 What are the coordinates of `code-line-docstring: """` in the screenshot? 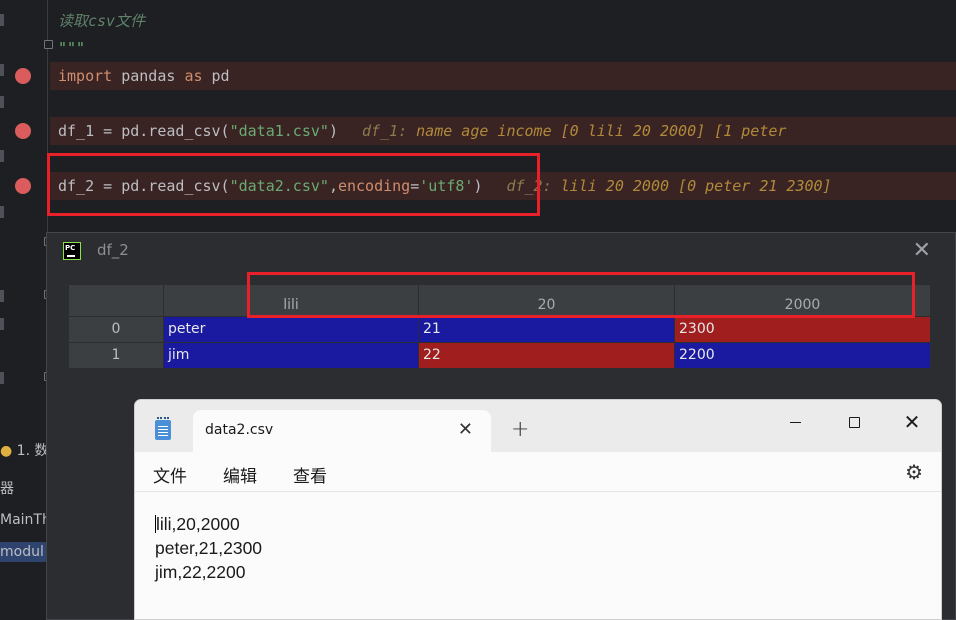 It's located at (503, 48).